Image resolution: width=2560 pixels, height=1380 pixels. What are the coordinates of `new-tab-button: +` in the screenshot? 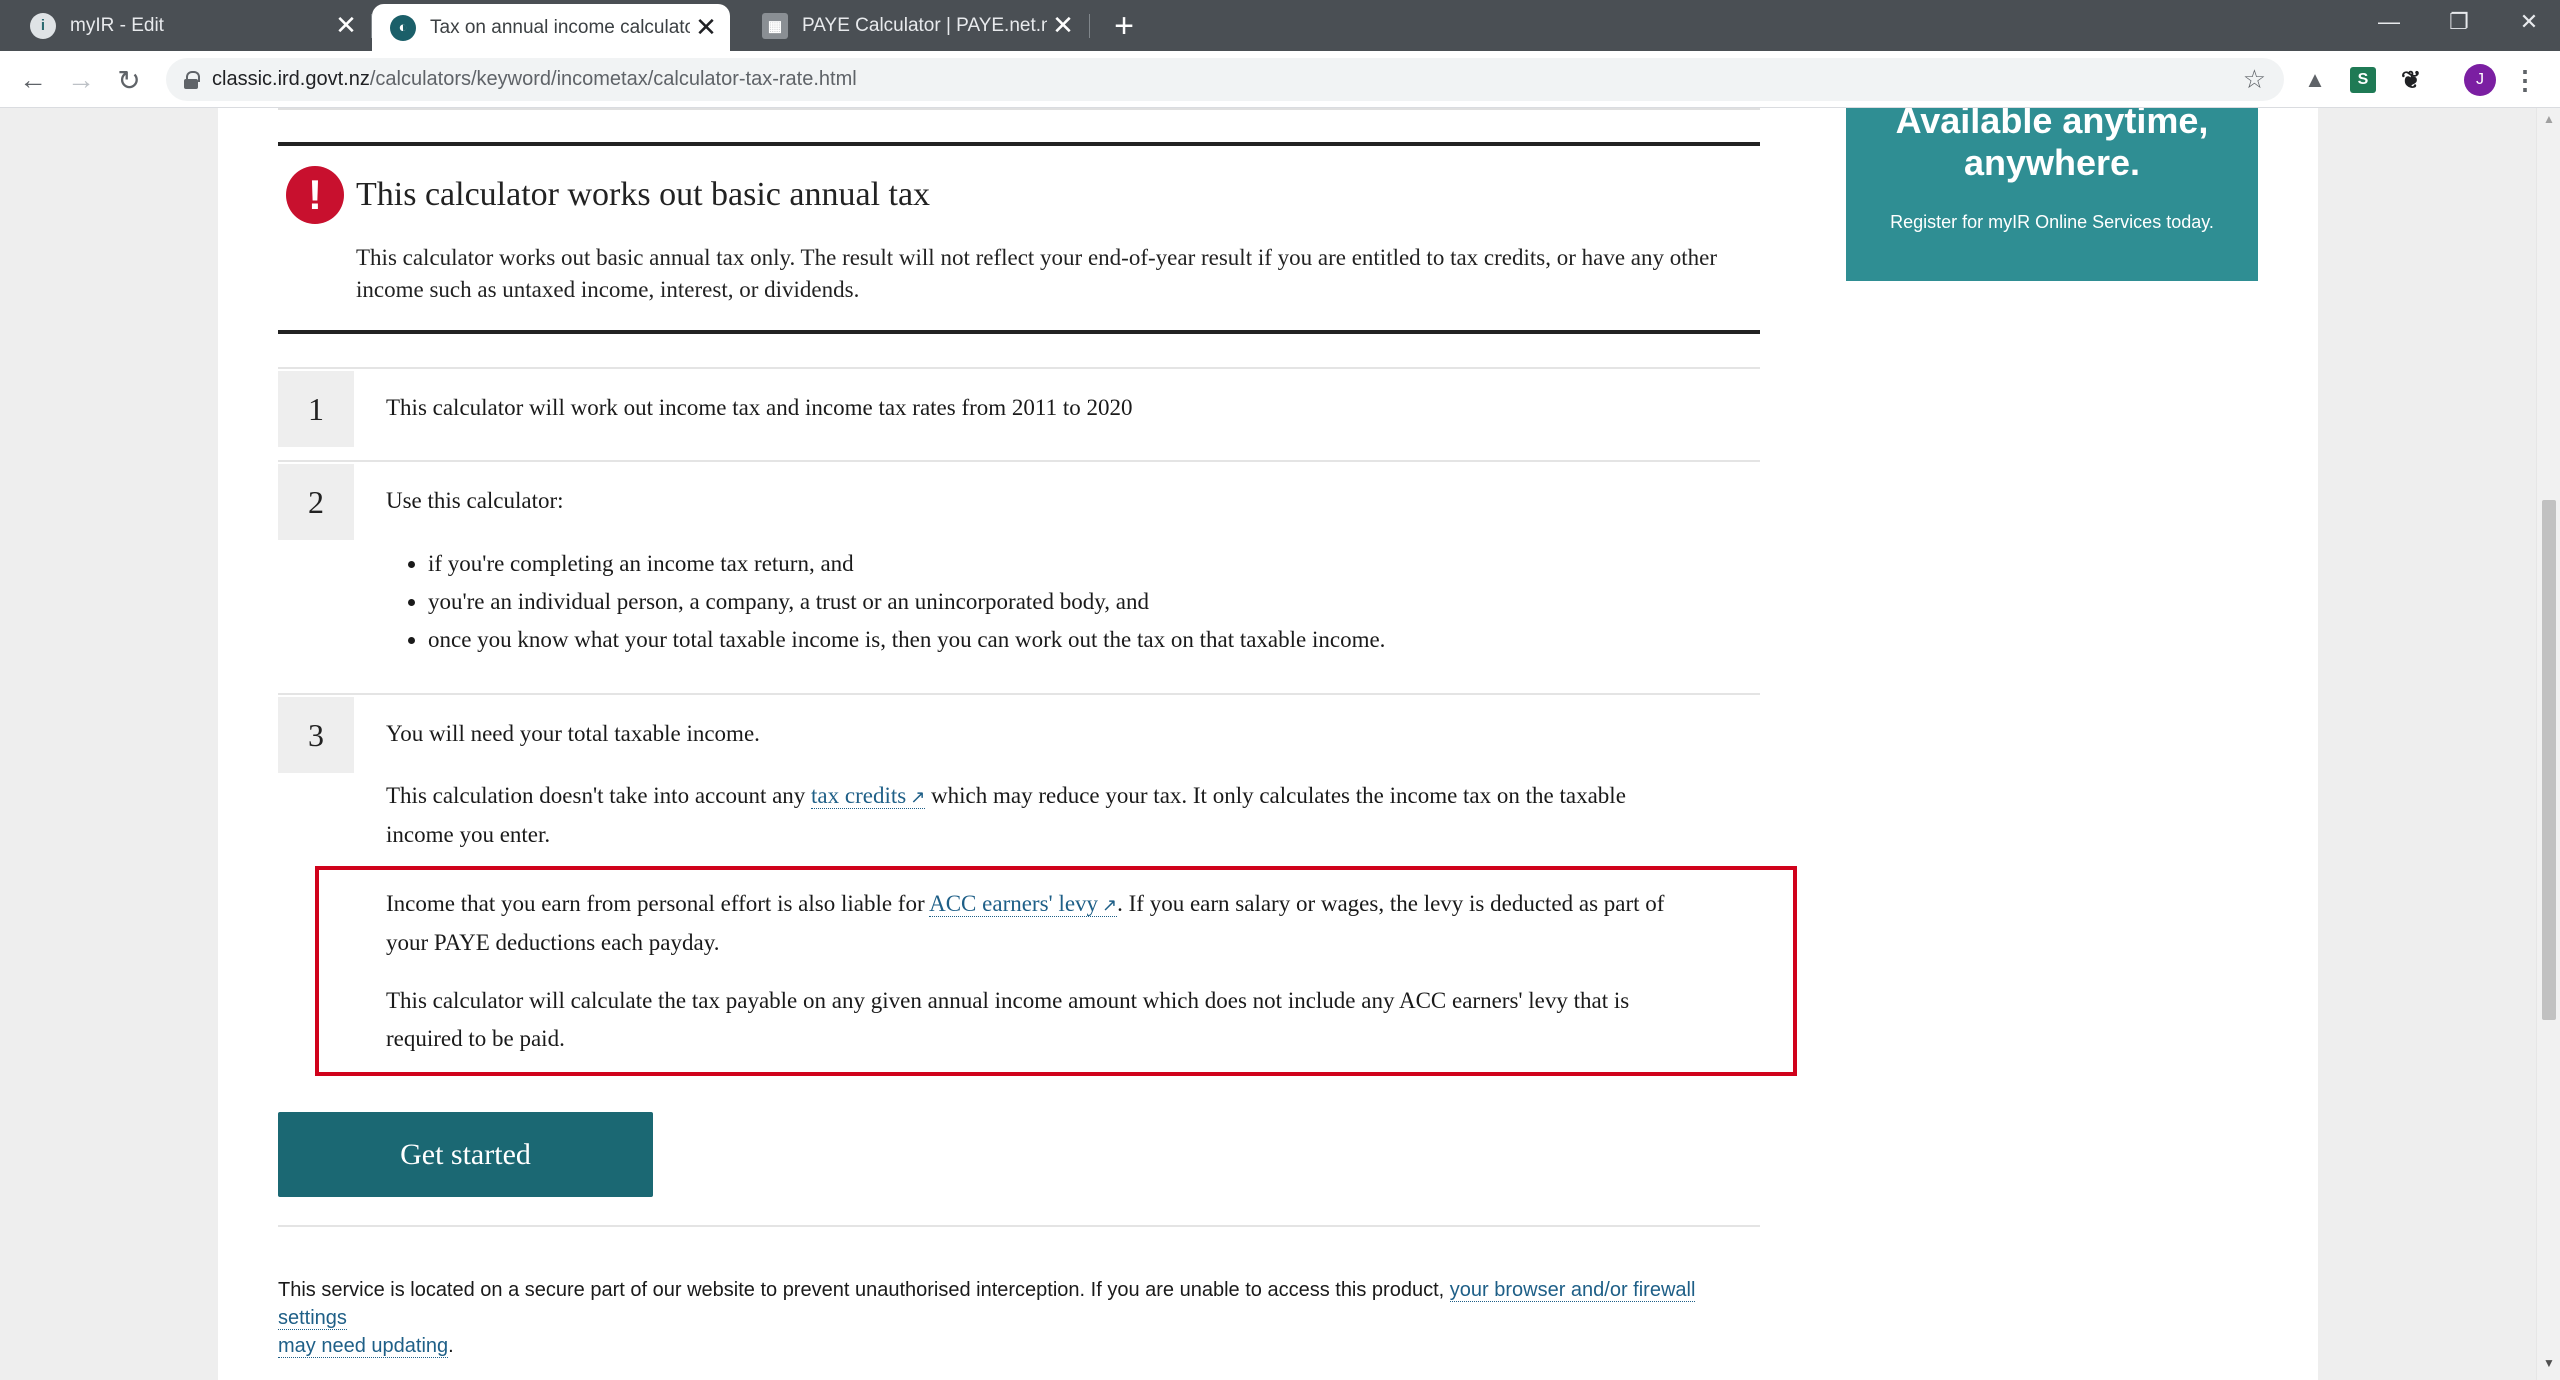 It's located at (1124, 26).